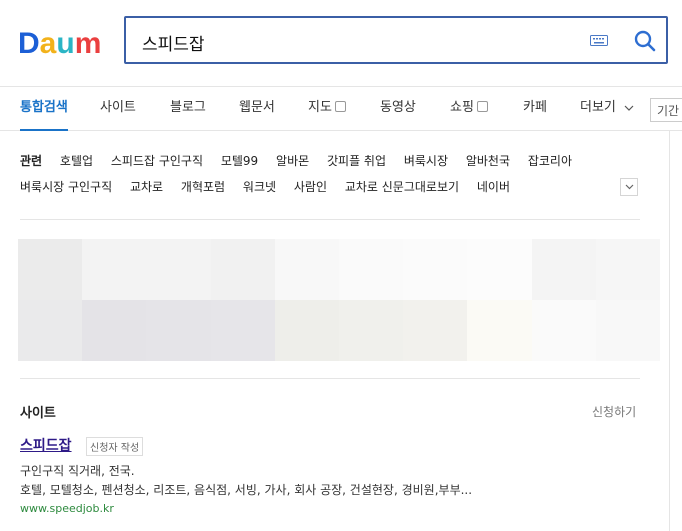 Image resolution: width=682 pixels, height=531 pixels. What do you see at coordinates (203, 187) in the screenshot?
I see `related-item: 개혁포럼` at bounding box center [203, 187].